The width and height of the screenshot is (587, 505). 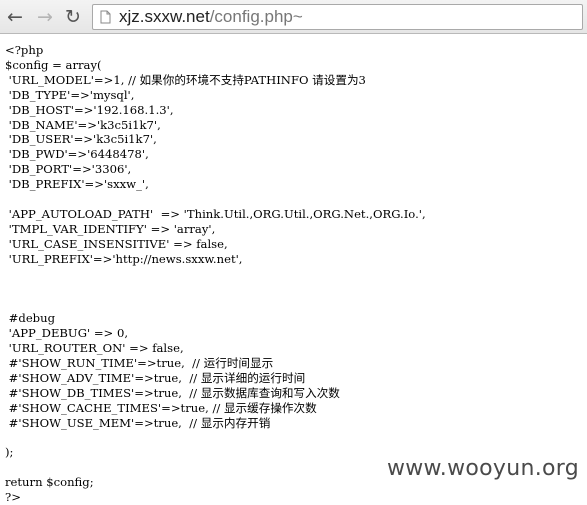 I want to click on address-path: /config.php~, so click(x=256, y=16).